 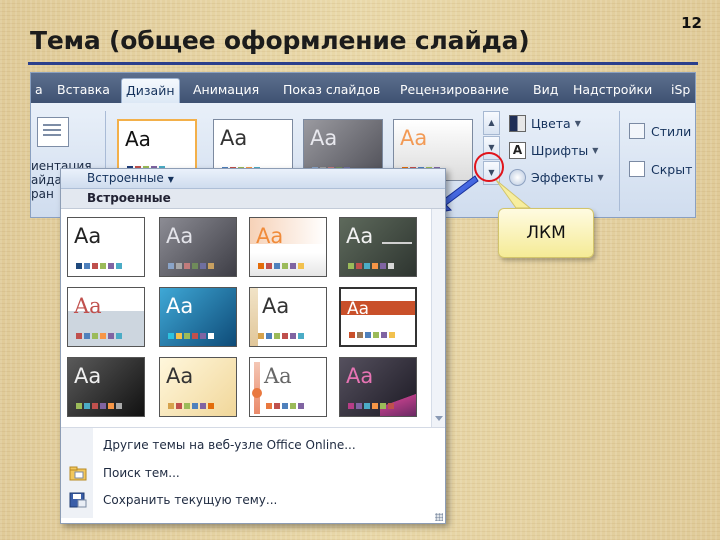 What do you see at coordinates (324, 138) in the screenshot?
I see `ribbon-theme-3-text: Aa` at bounding box center [324, 138].